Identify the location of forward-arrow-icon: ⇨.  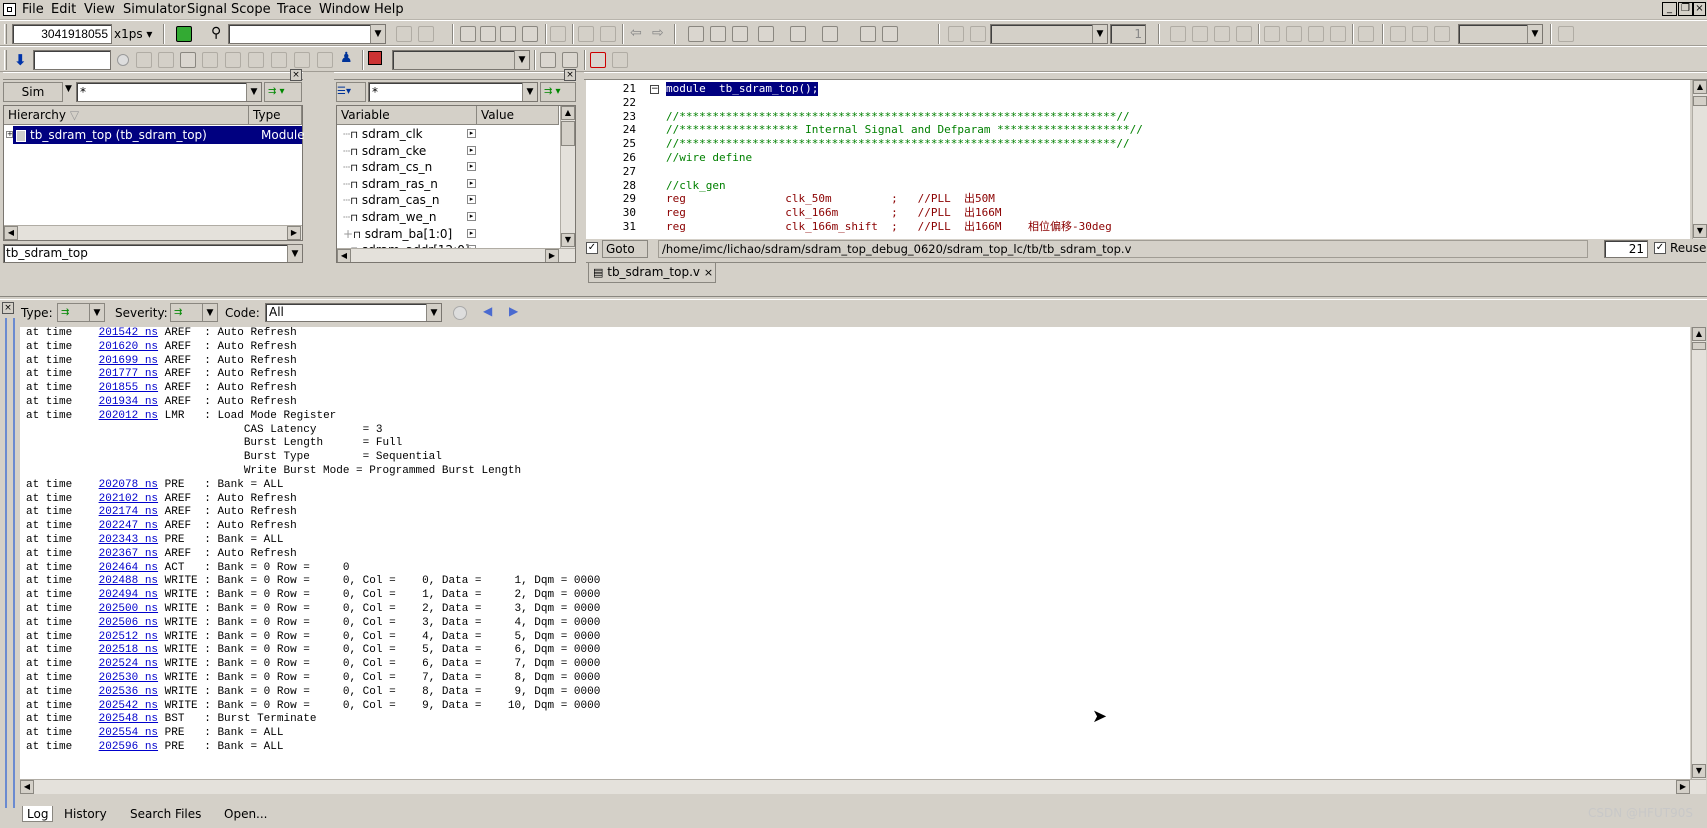
(658, 33).